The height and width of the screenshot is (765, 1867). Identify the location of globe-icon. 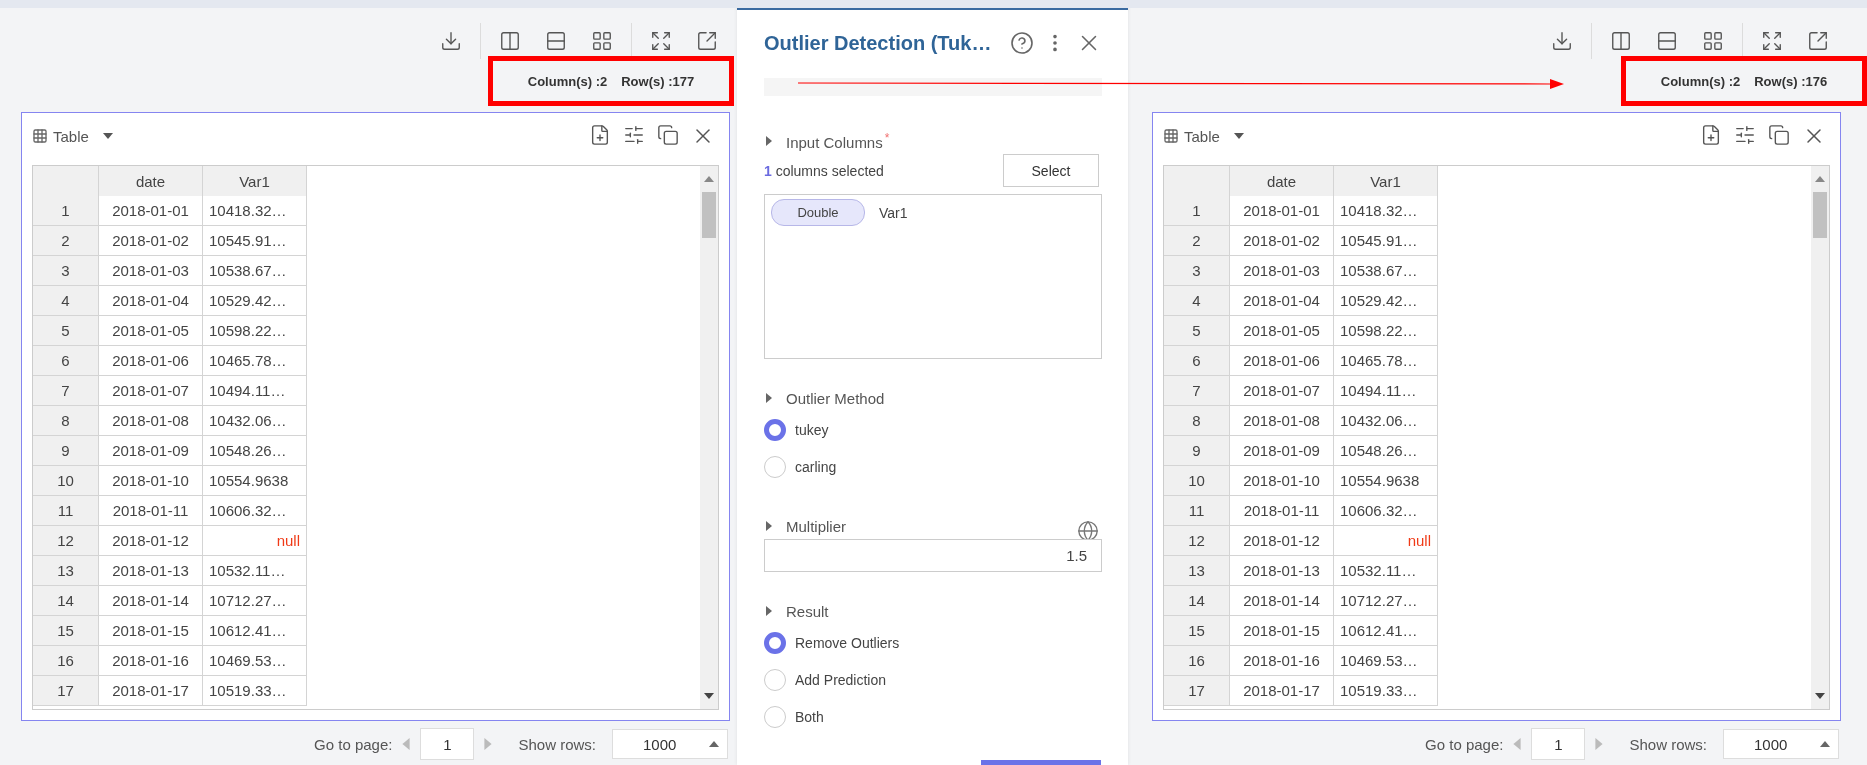
(1088, 531).